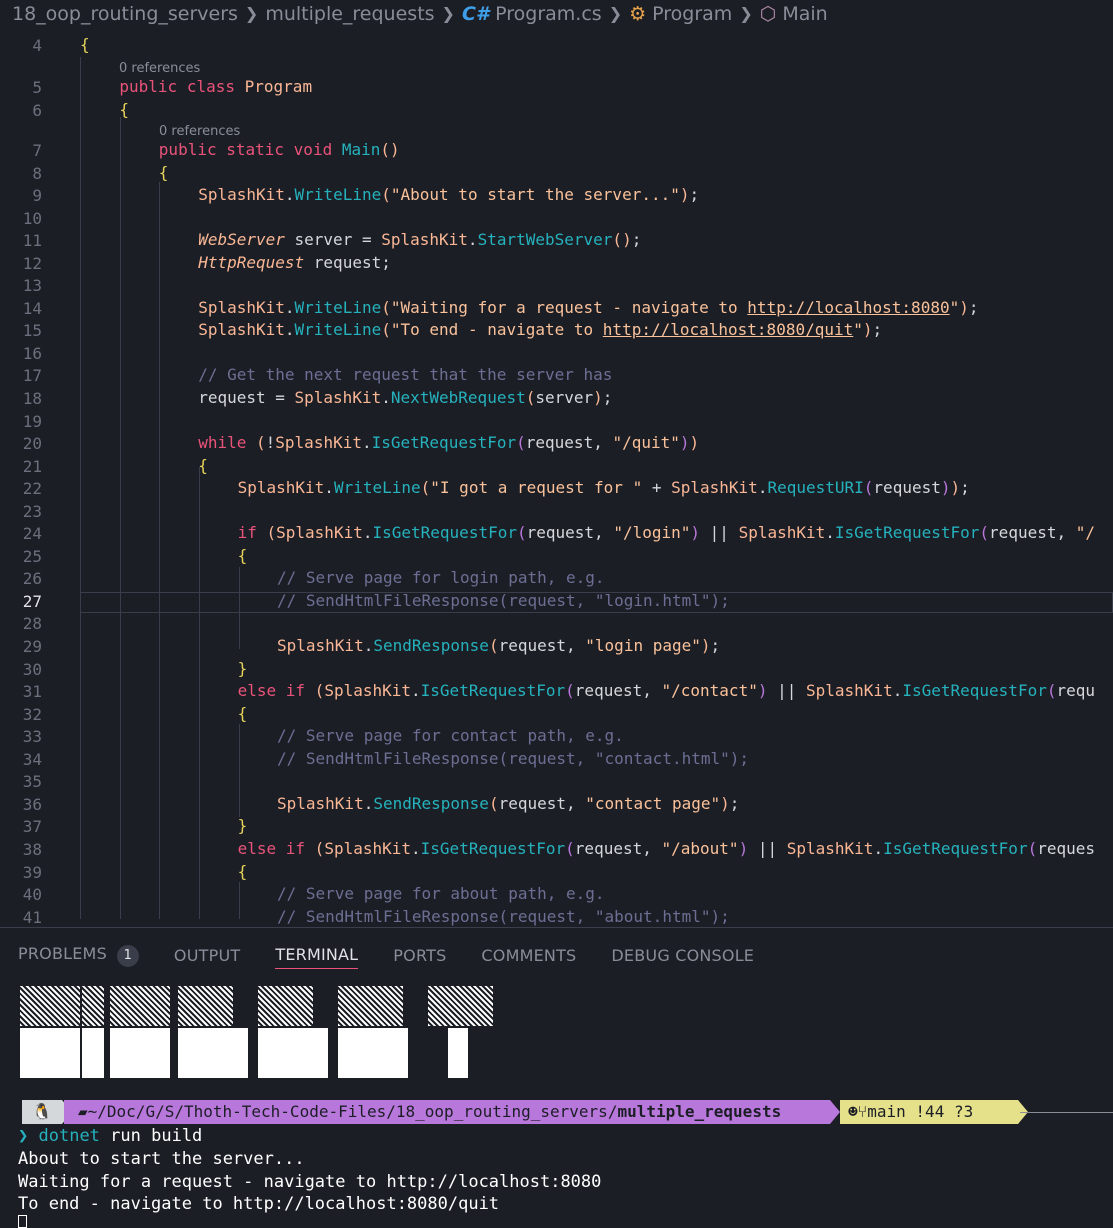 The image size is (1113, 1228). I want to click on line-number: 30, so click(32, 669).